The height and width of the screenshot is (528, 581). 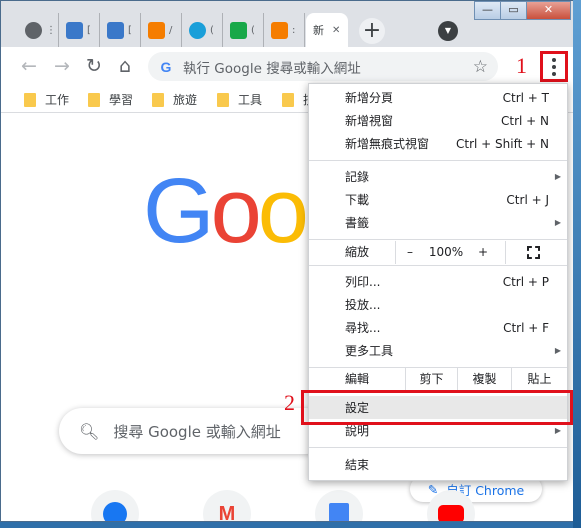 What do you see at coordinates (166, 66) in the screenshot?
I see `google-g-icon: G` at bounding box center [166, 66].